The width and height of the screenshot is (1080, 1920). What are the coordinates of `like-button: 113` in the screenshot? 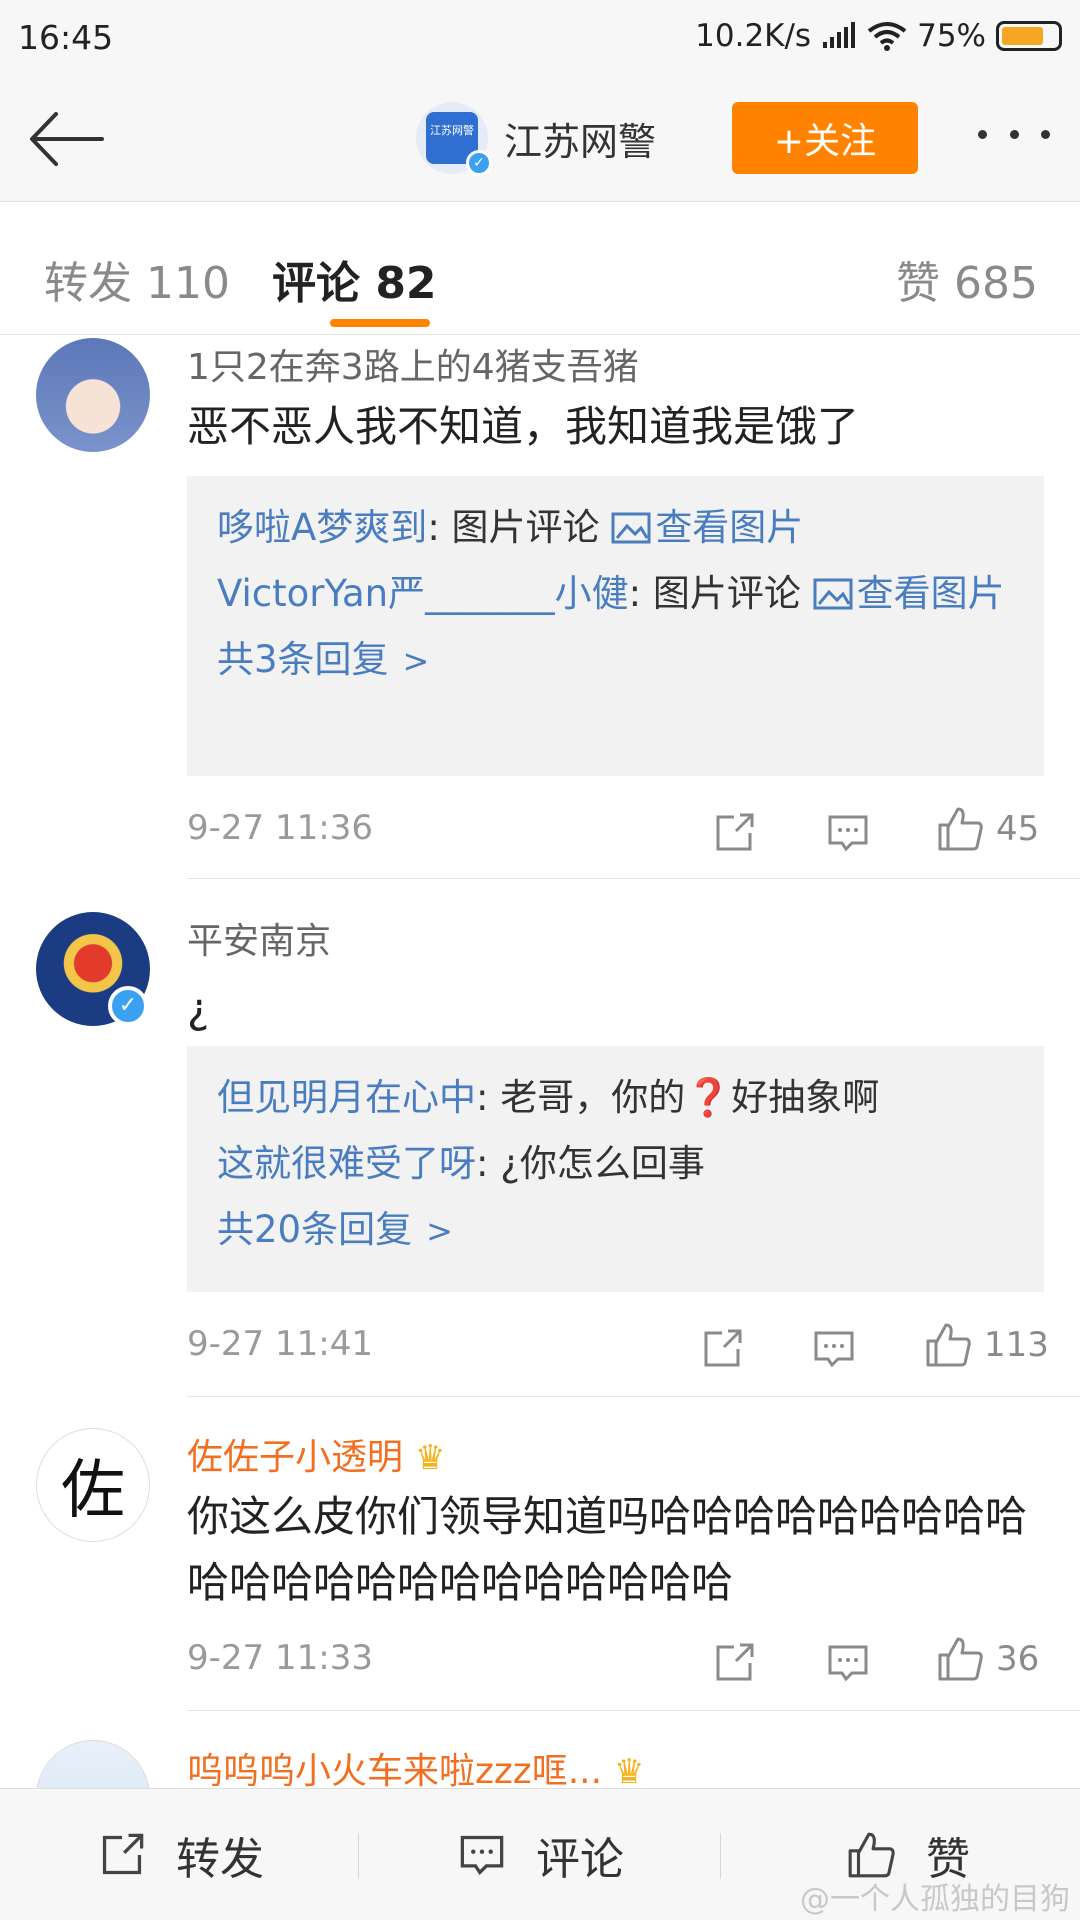 It's located at (986, 1345).